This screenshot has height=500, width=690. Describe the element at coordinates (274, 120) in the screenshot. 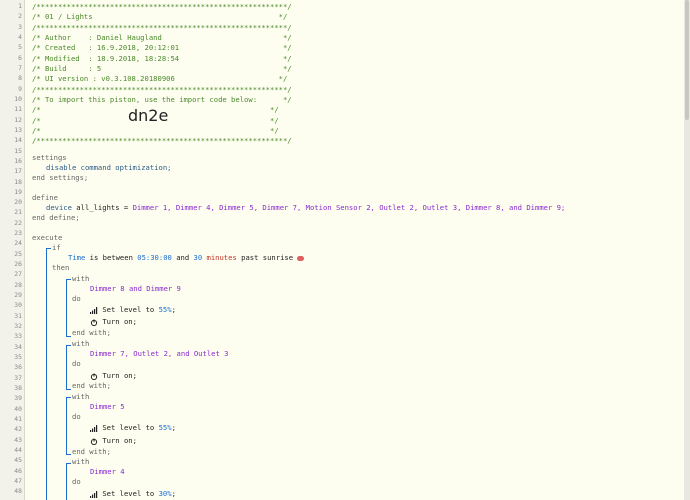

I see `comment-blank-close-2: */` at that location.